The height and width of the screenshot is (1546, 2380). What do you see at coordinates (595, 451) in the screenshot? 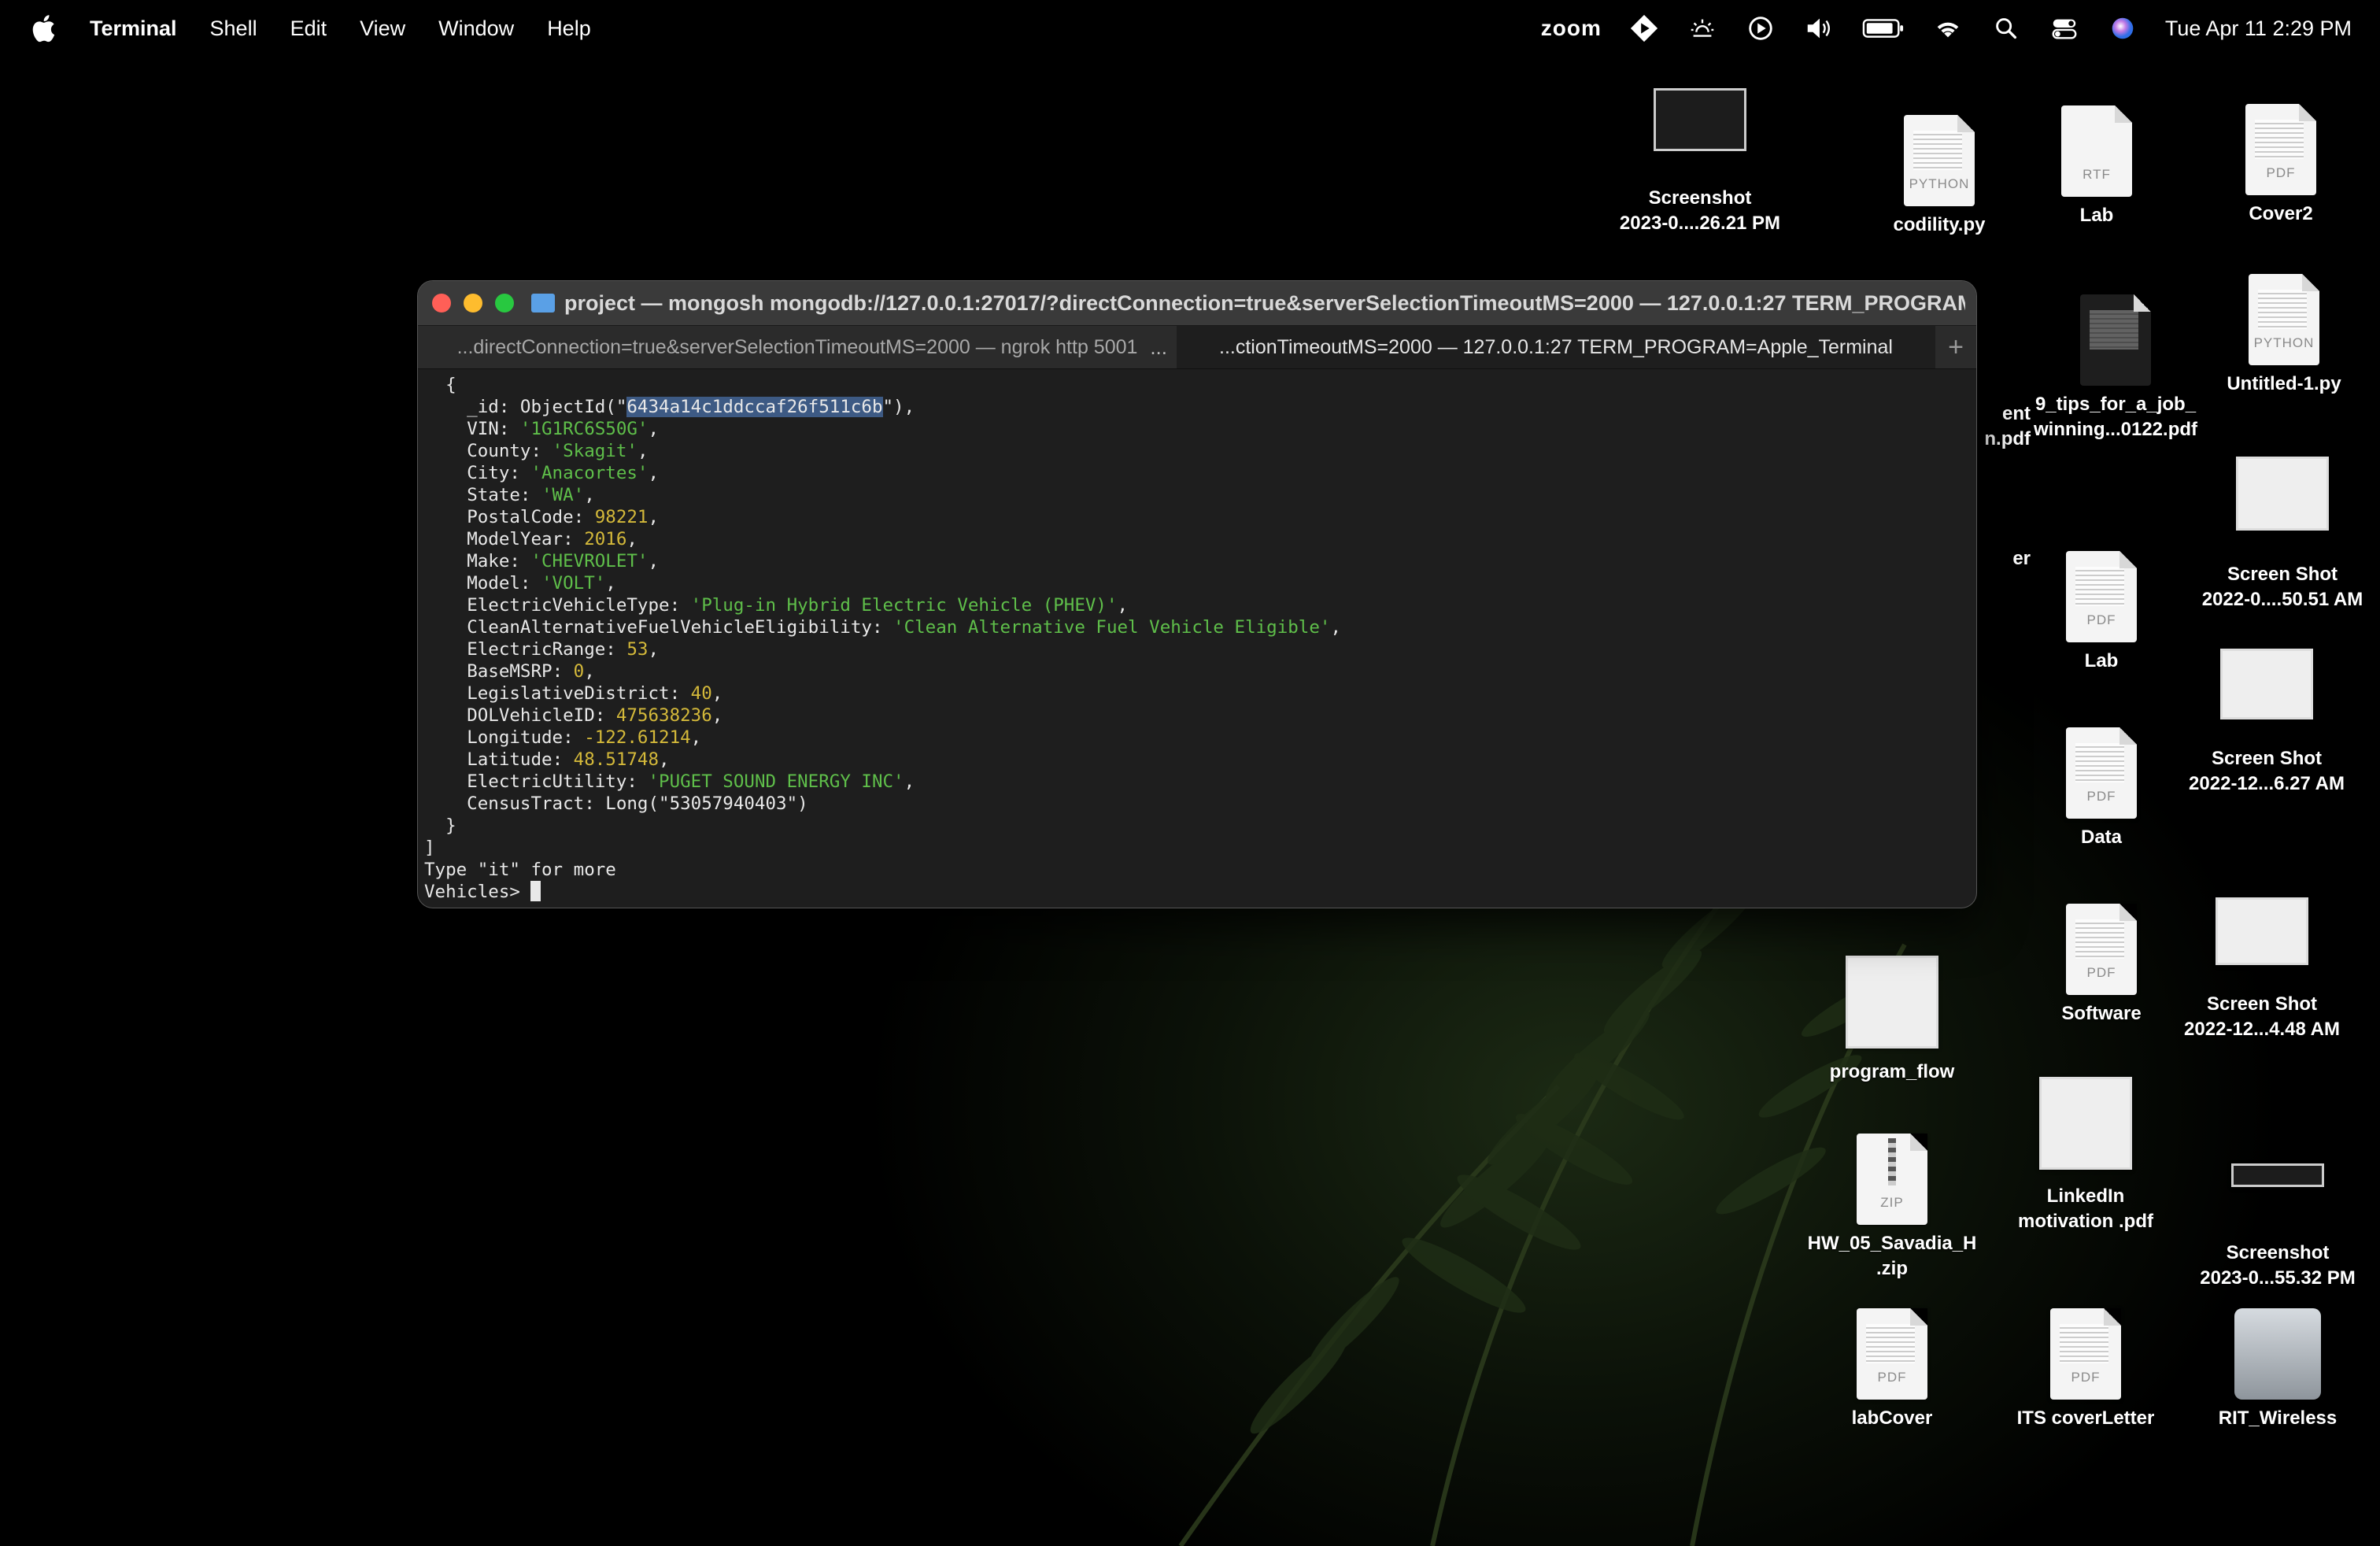
I see `field-value: 'Skagit'` at bounding box center [595, 451].